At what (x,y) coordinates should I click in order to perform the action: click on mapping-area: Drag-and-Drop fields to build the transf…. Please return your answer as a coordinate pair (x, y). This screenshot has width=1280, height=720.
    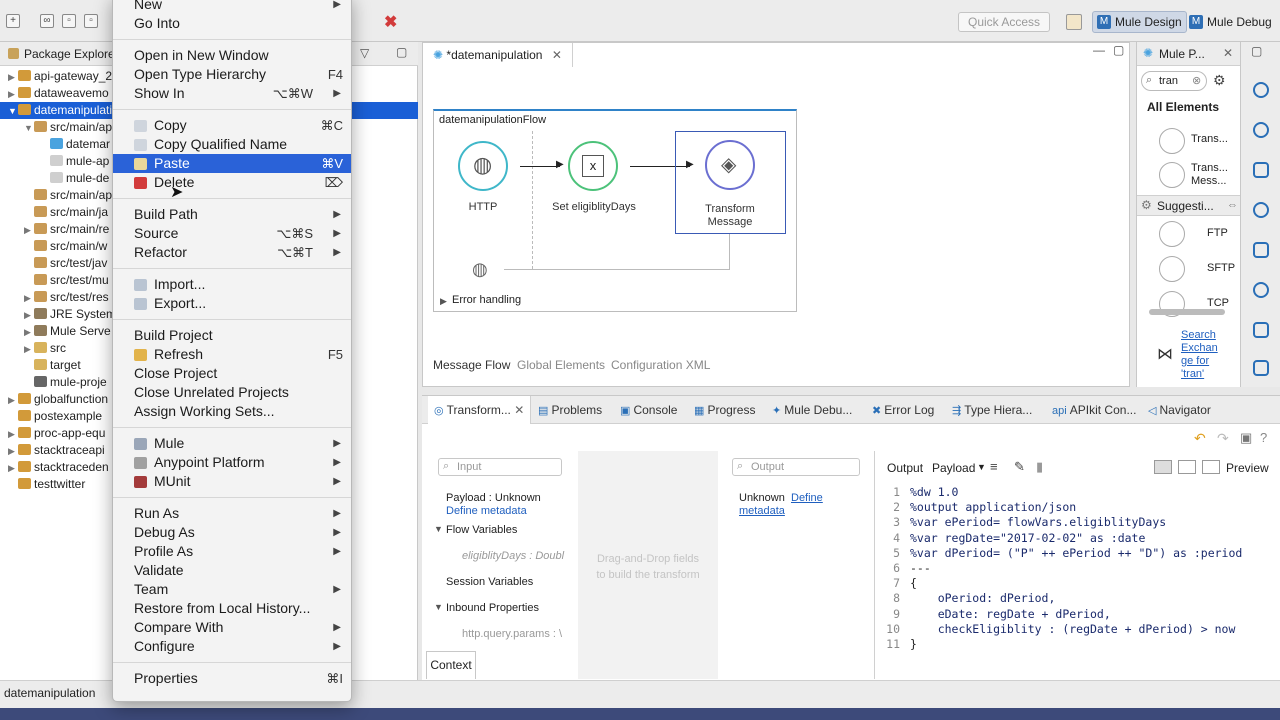
    Looking at the image, I should click on (648, 565).